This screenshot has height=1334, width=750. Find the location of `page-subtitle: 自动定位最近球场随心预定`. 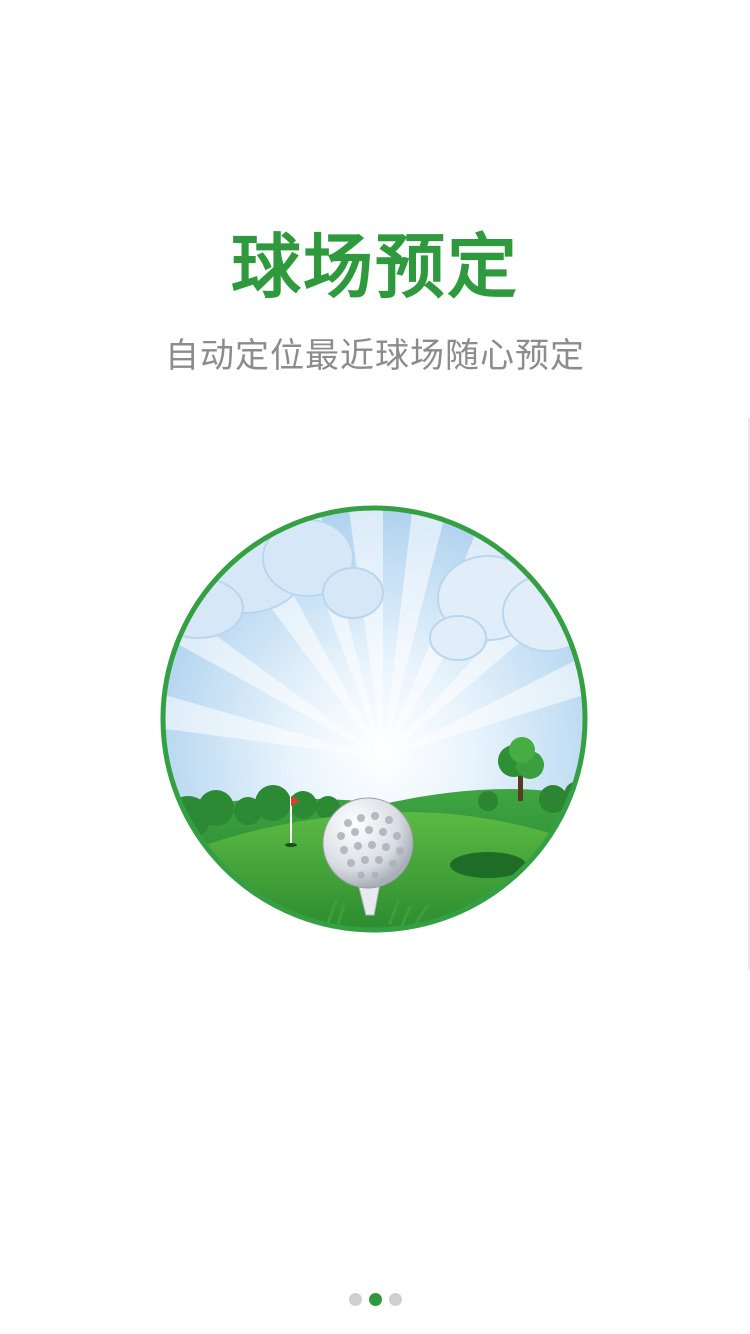

page-subtitle: 自动定位最近球场随心预定 is located at coordinates (375, 356).